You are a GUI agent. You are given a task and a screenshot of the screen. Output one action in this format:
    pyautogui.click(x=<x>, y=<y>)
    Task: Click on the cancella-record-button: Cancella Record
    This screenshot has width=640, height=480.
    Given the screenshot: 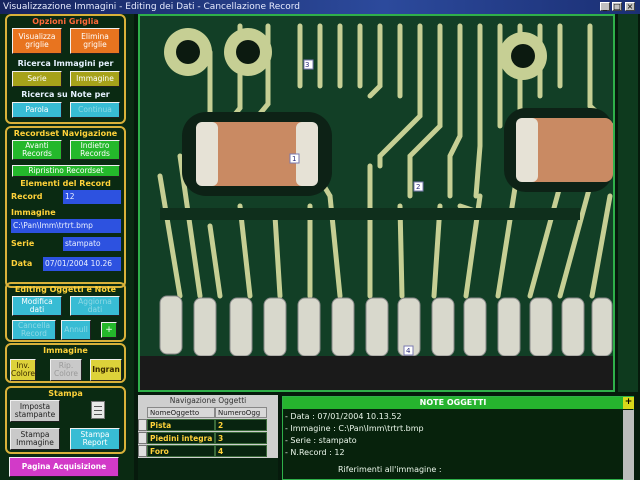 What is the action you would take?
    pyautogui.click(x=34, y=330)
    